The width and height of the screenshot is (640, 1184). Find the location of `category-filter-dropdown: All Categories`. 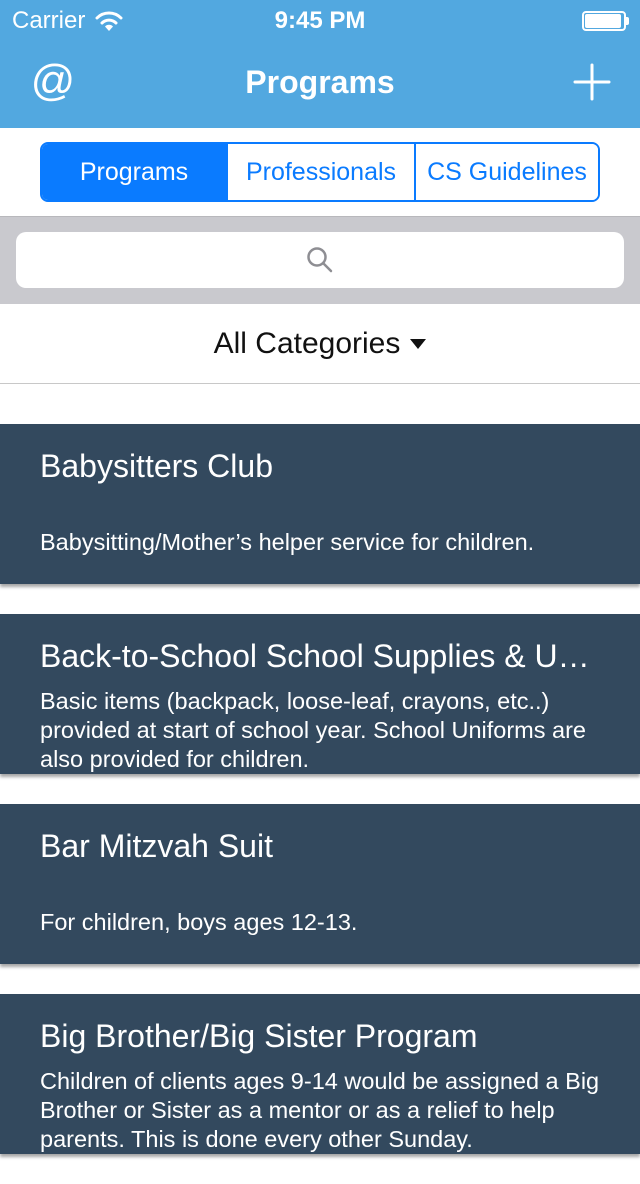

category-filter-dropdown: All Categories is located at coordinates (320, 344).